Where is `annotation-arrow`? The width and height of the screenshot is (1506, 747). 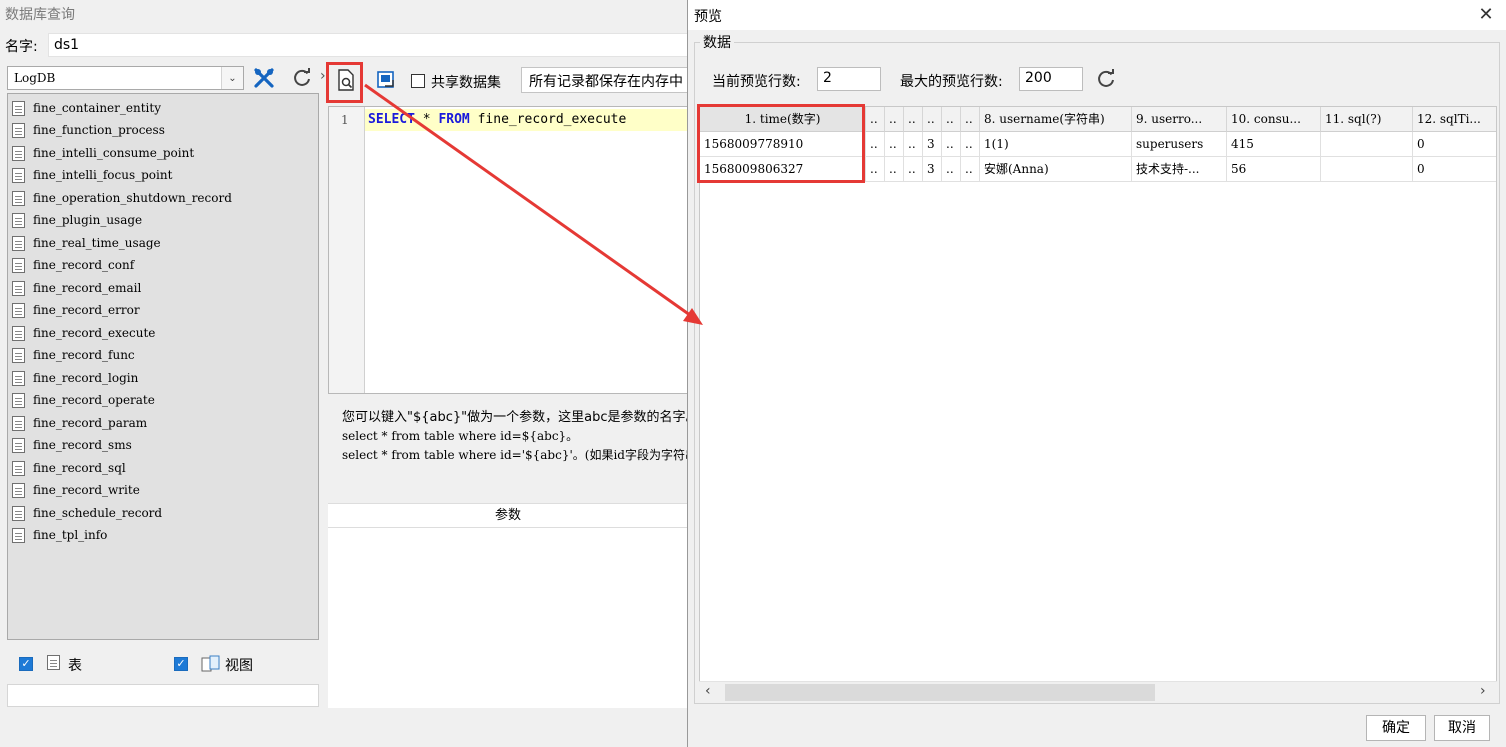
annotation-arrow is located at coordinates (533, 204).